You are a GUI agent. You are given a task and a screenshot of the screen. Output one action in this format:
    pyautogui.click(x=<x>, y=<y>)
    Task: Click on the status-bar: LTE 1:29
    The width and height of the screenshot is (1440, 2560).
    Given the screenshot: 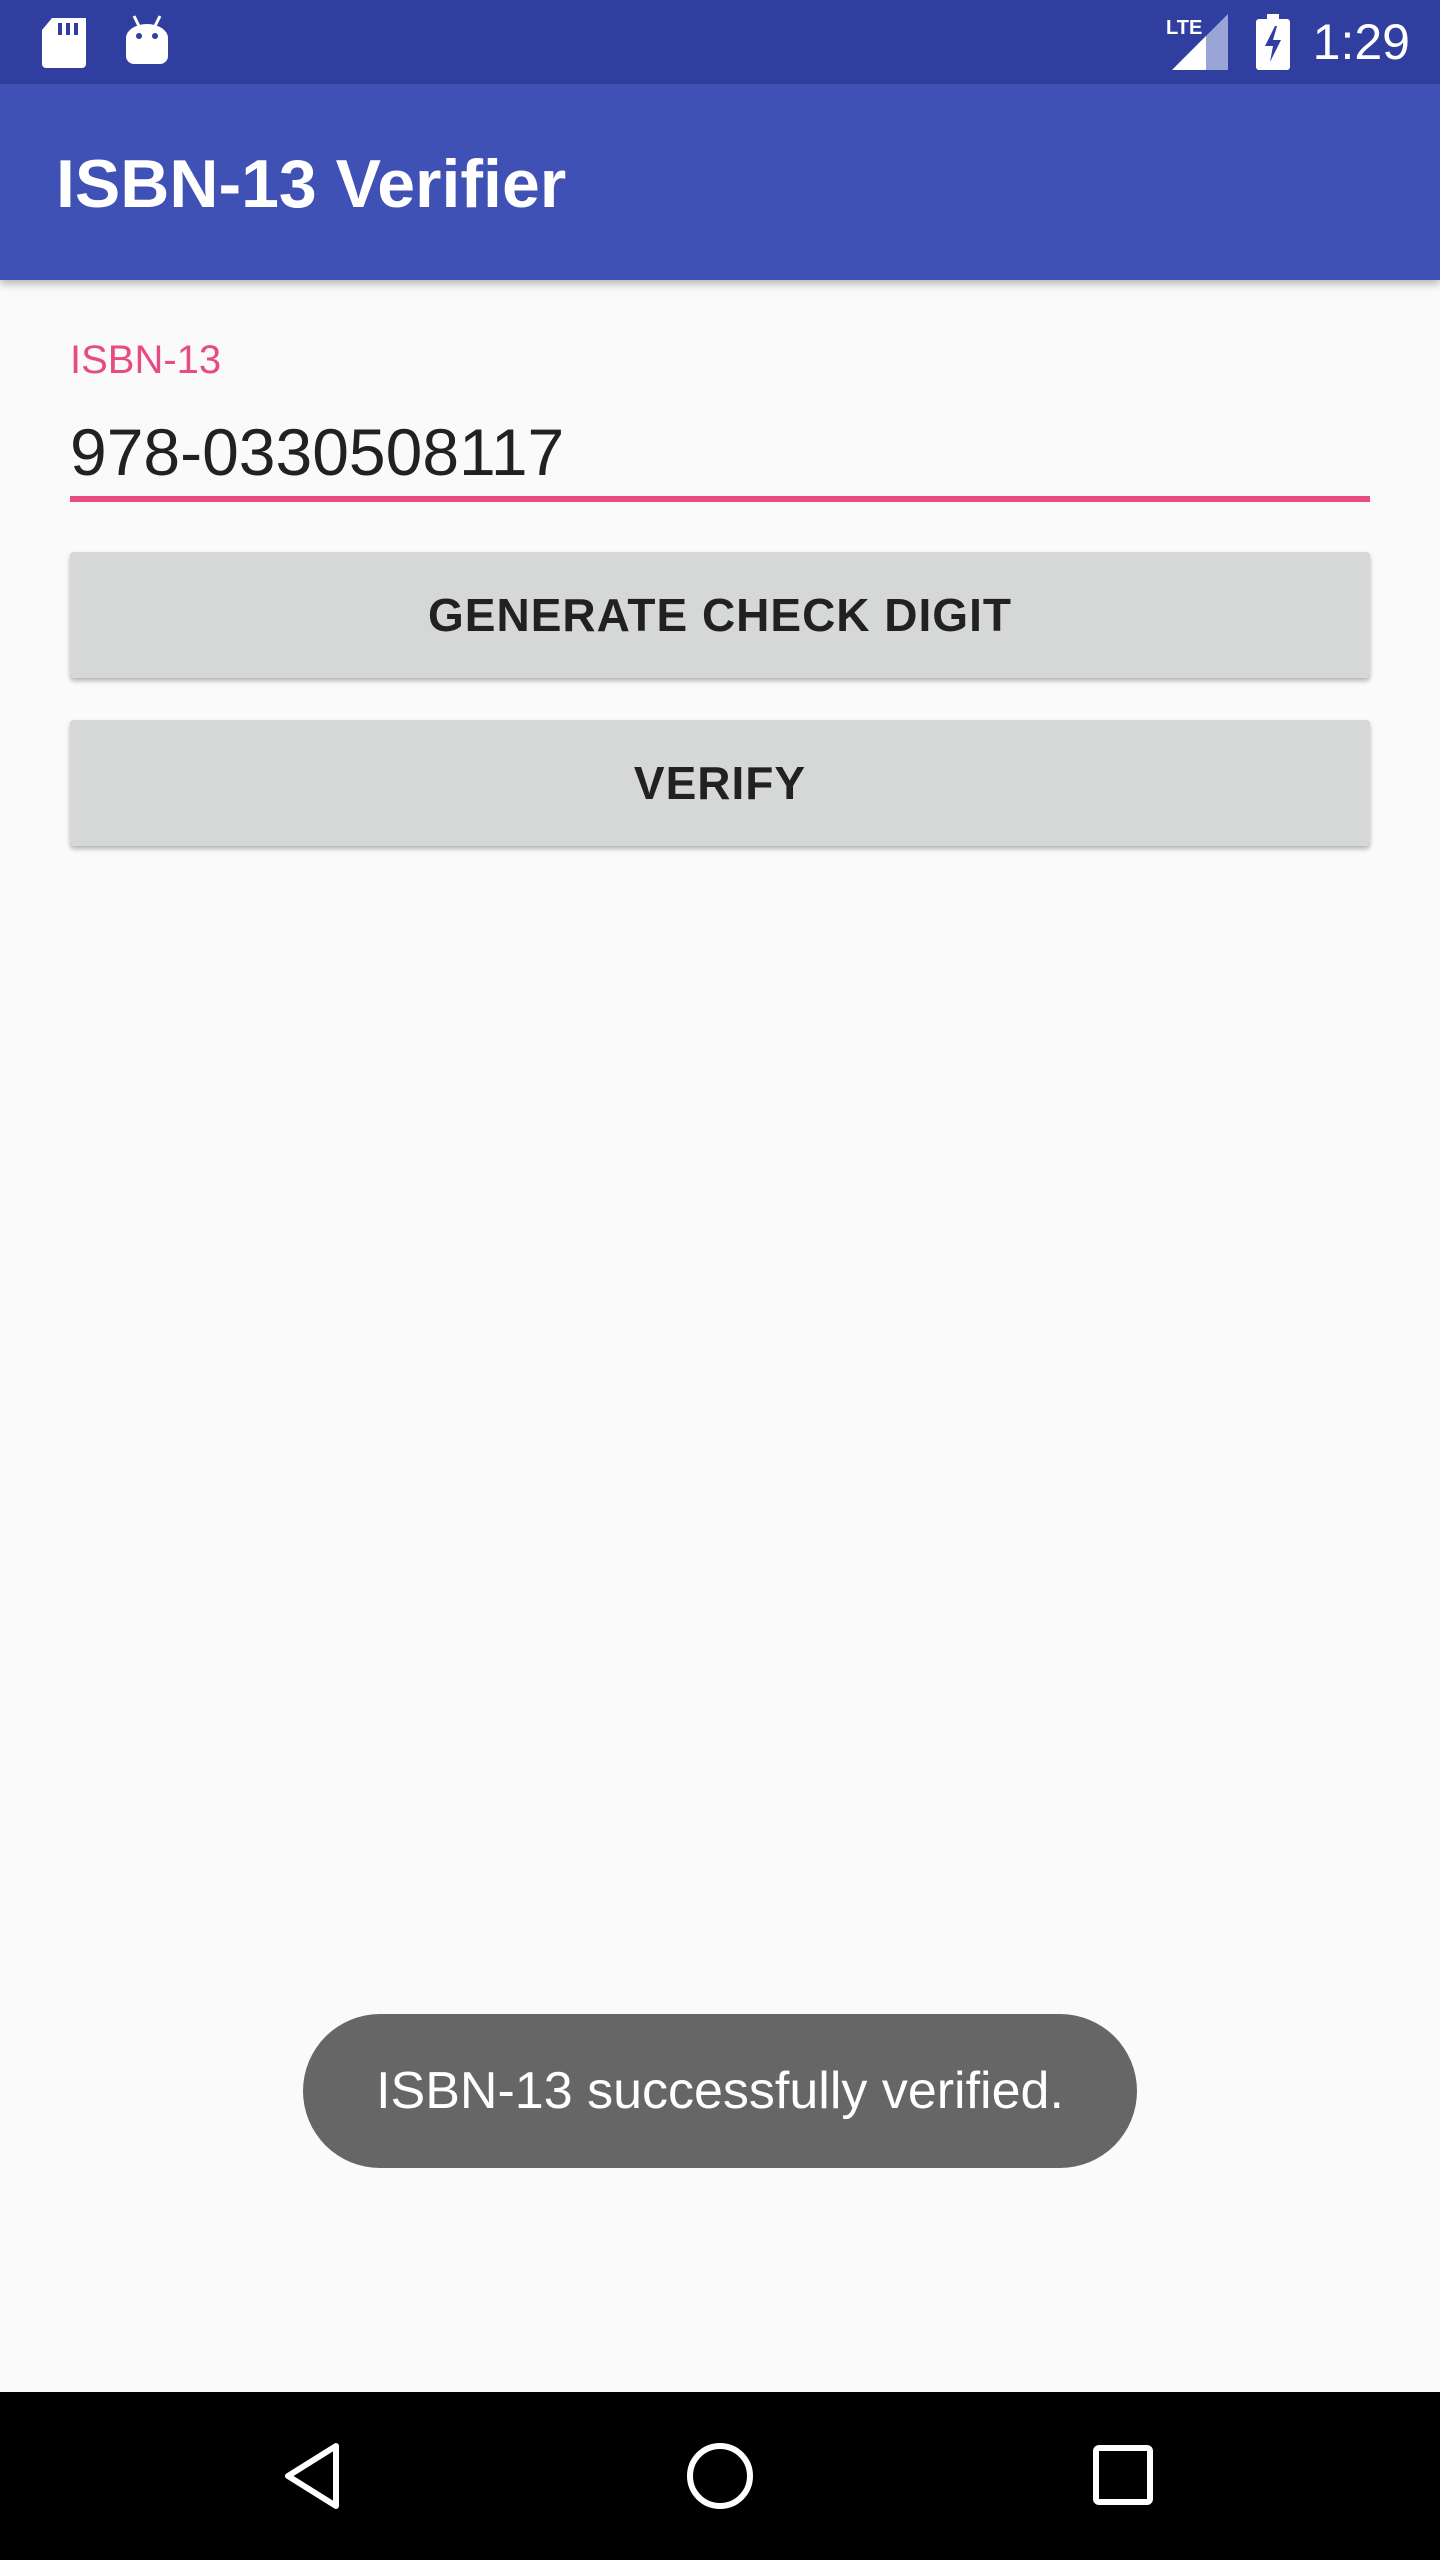 What is the action you would take?
    pyautogui.click(x=720, y=42)
    